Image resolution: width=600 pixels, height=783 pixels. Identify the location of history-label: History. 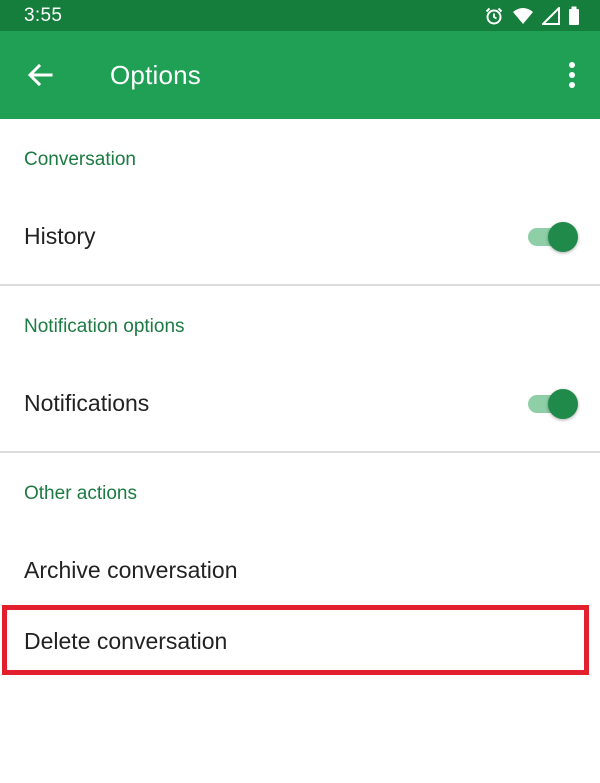
(60, 235).